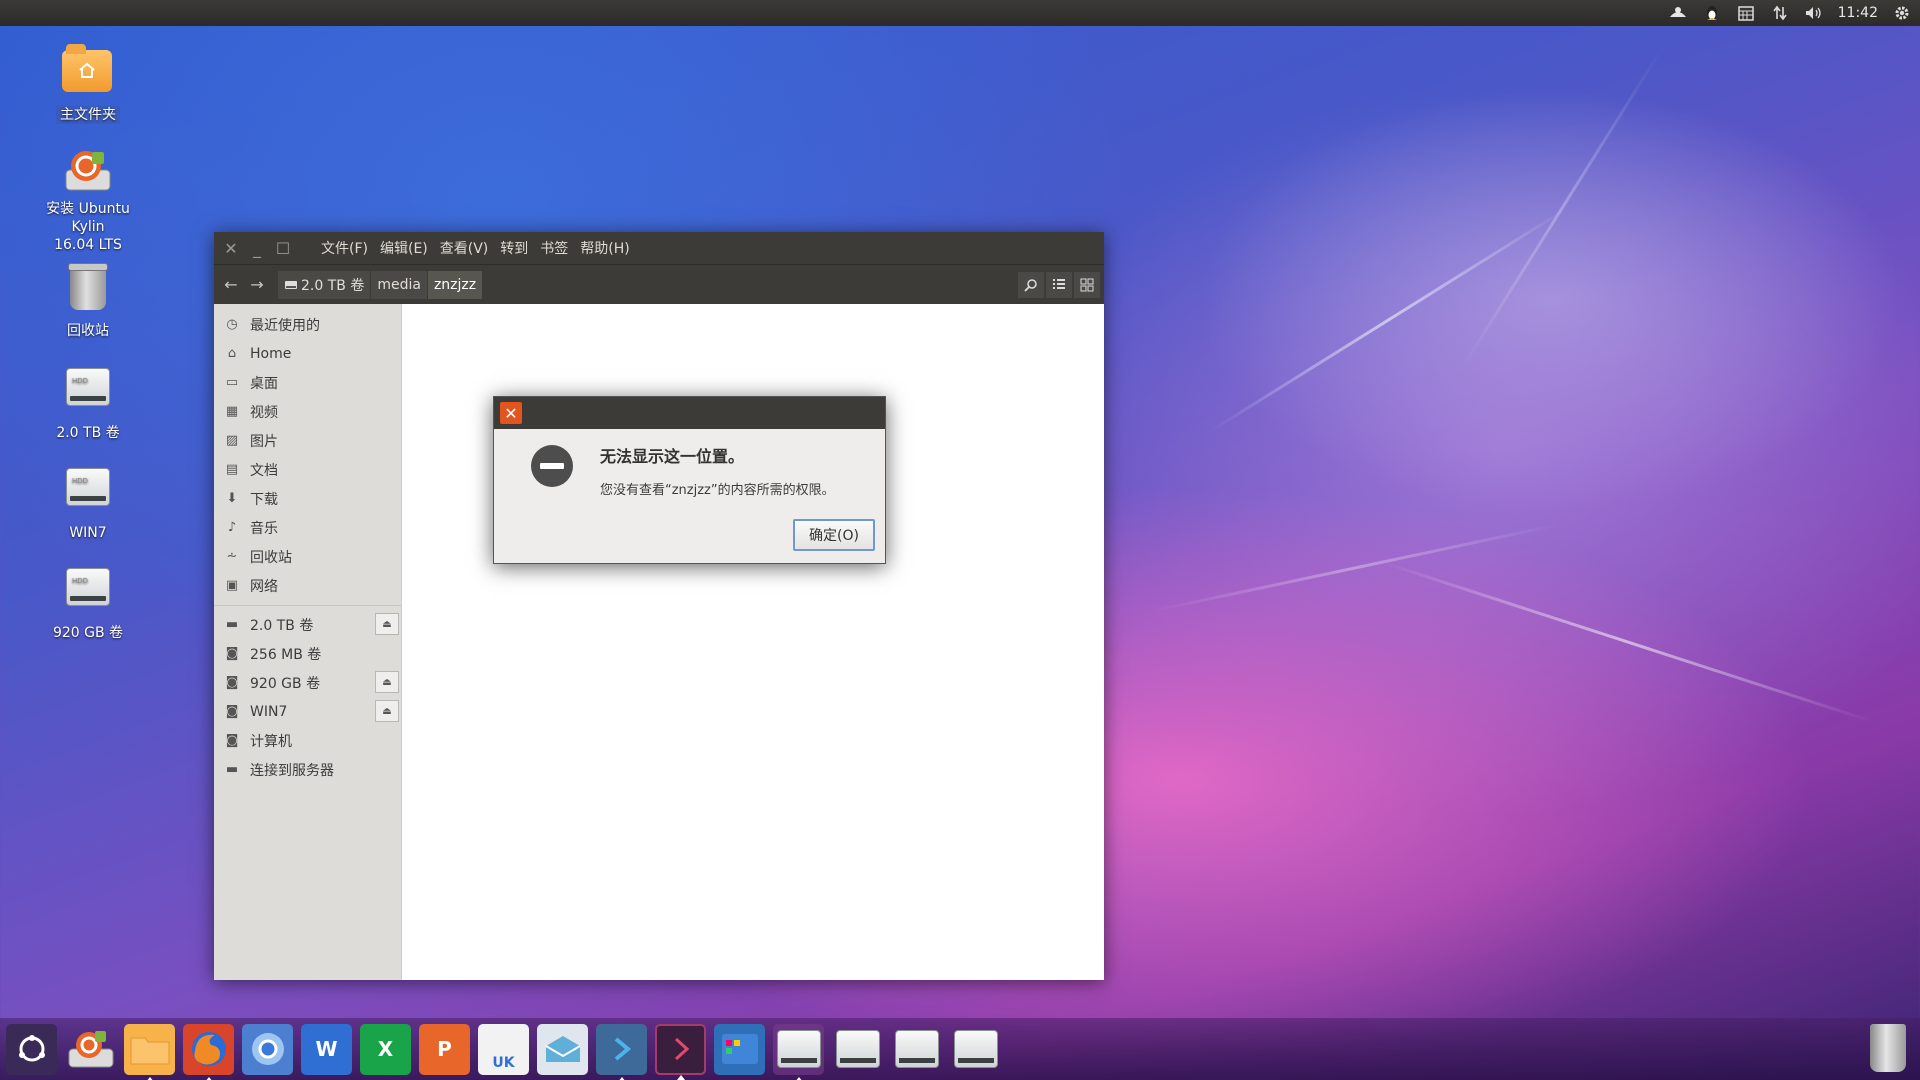  I want to click on sidebar-item-connect-server: ▬ 连接到服务器, so click(307, 769).